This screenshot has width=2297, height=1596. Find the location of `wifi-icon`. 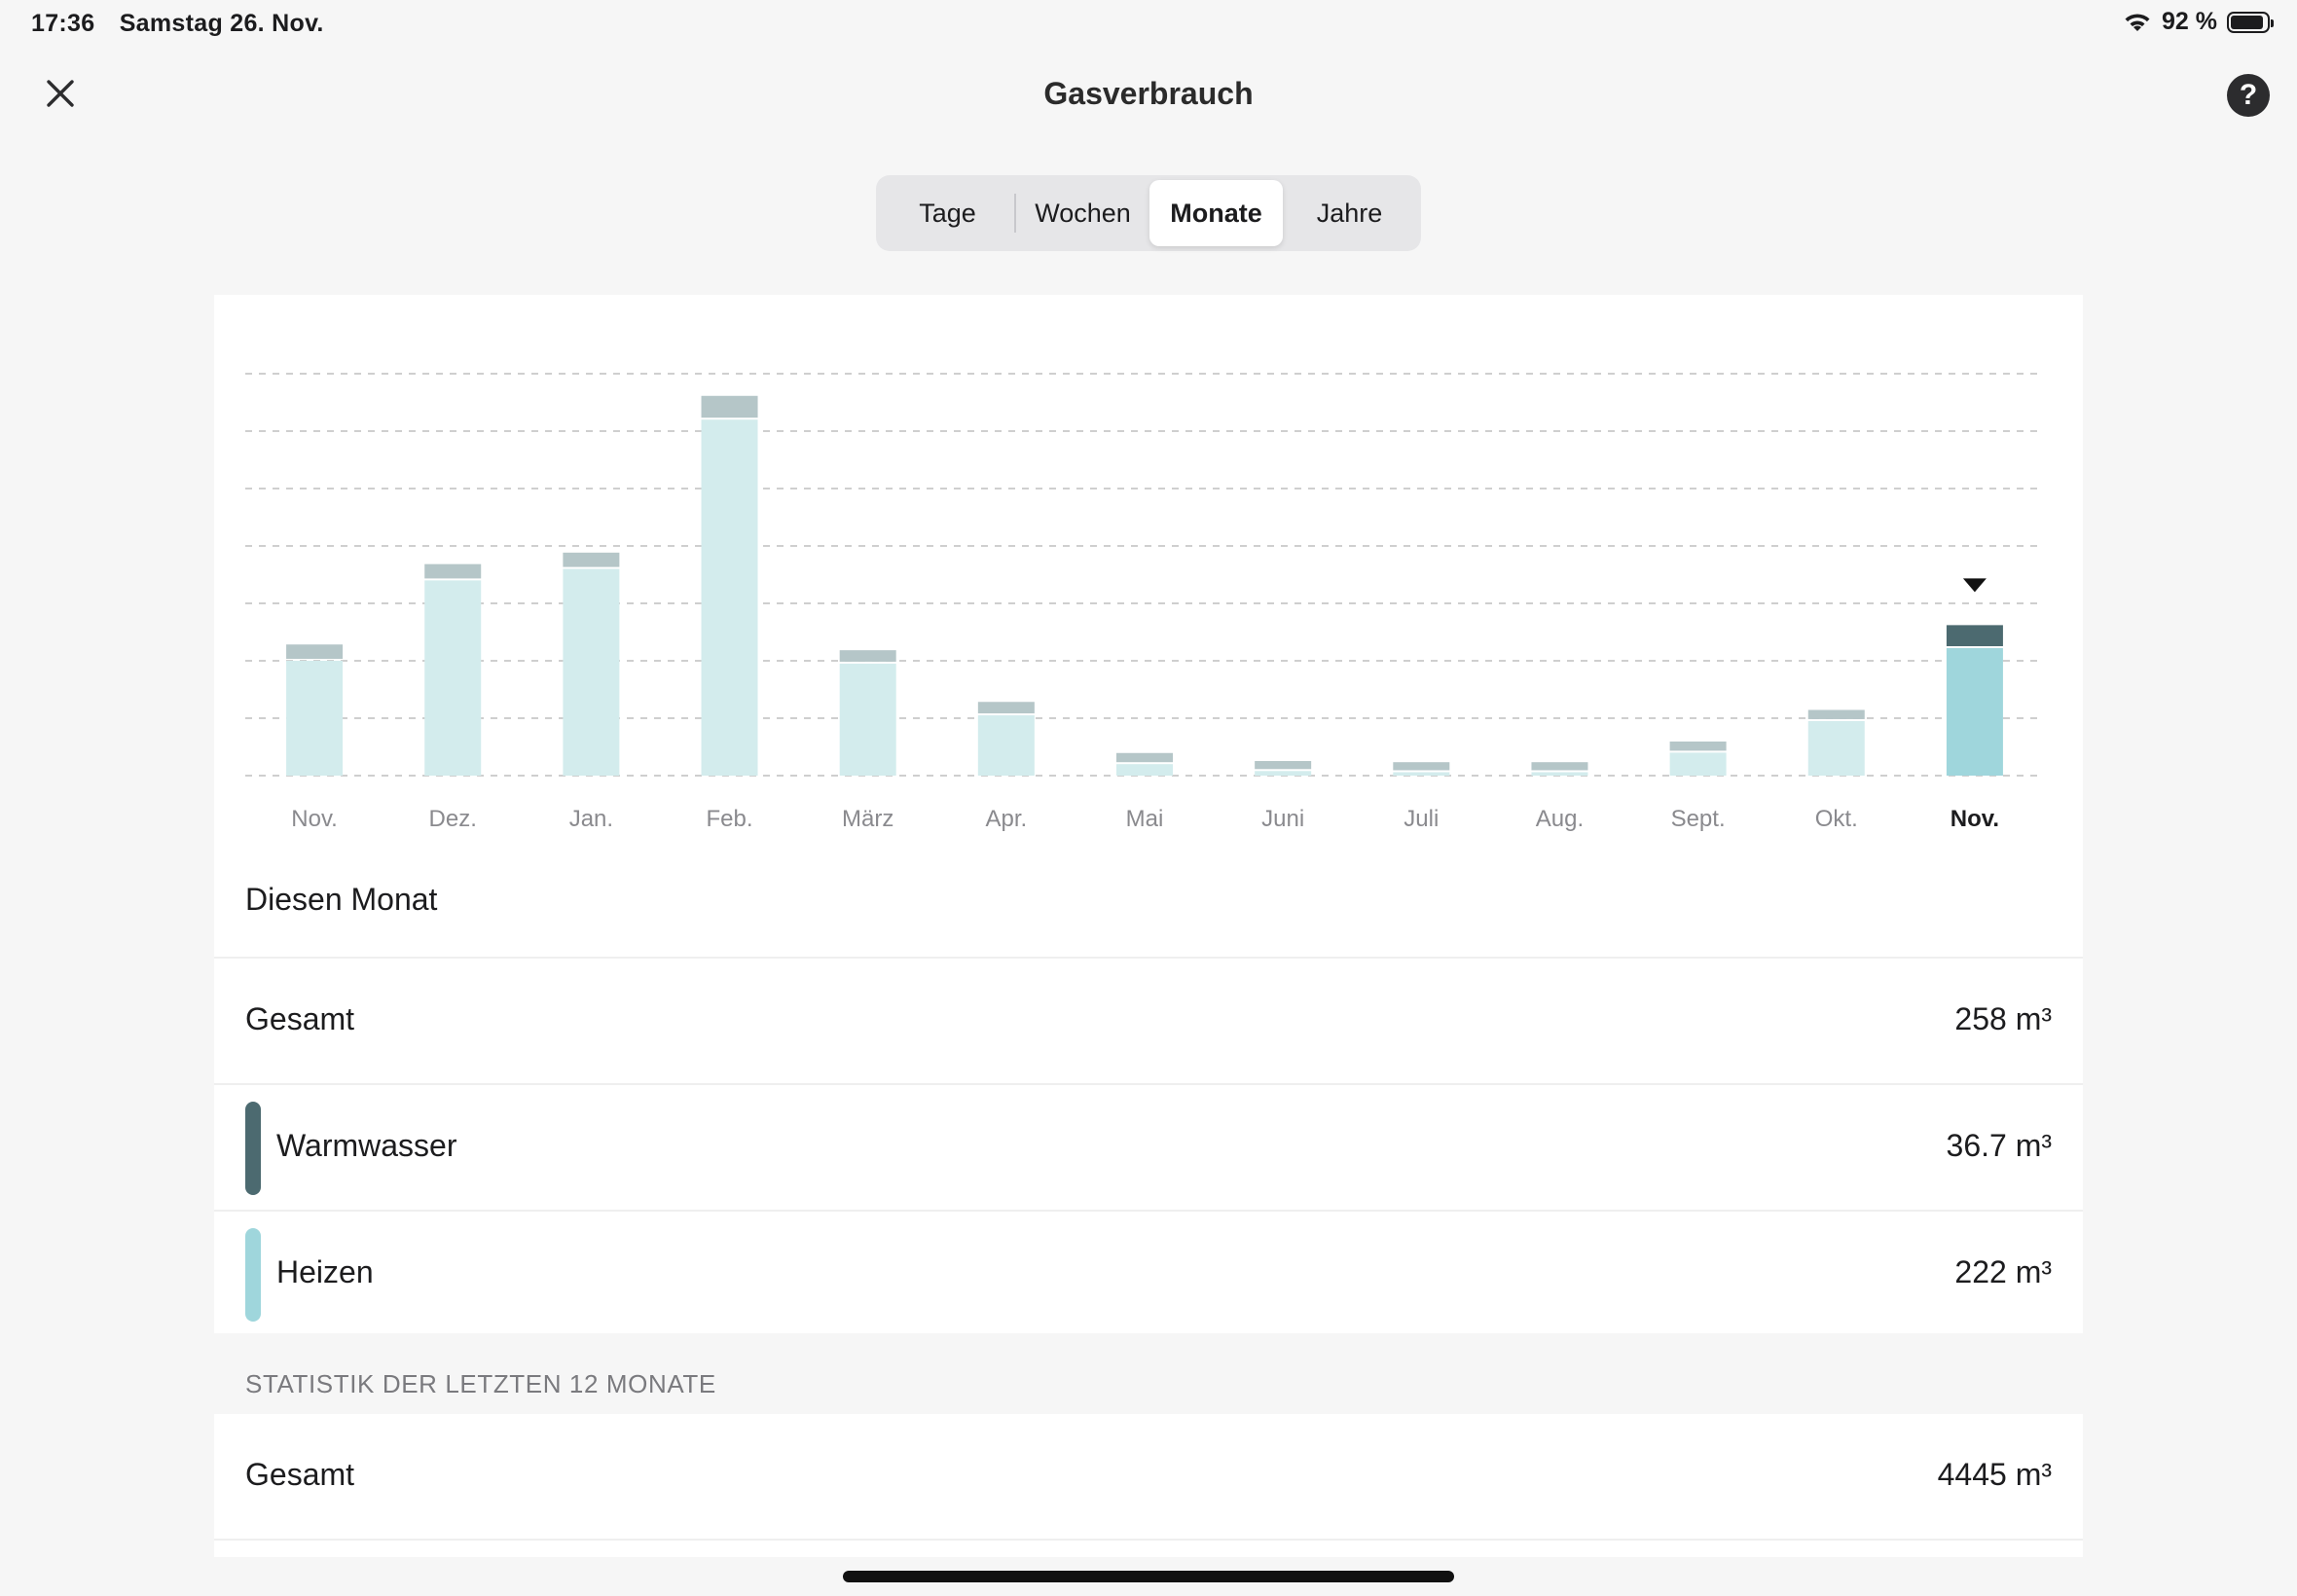

wifi-icon is located at coordinates (2137, 22).